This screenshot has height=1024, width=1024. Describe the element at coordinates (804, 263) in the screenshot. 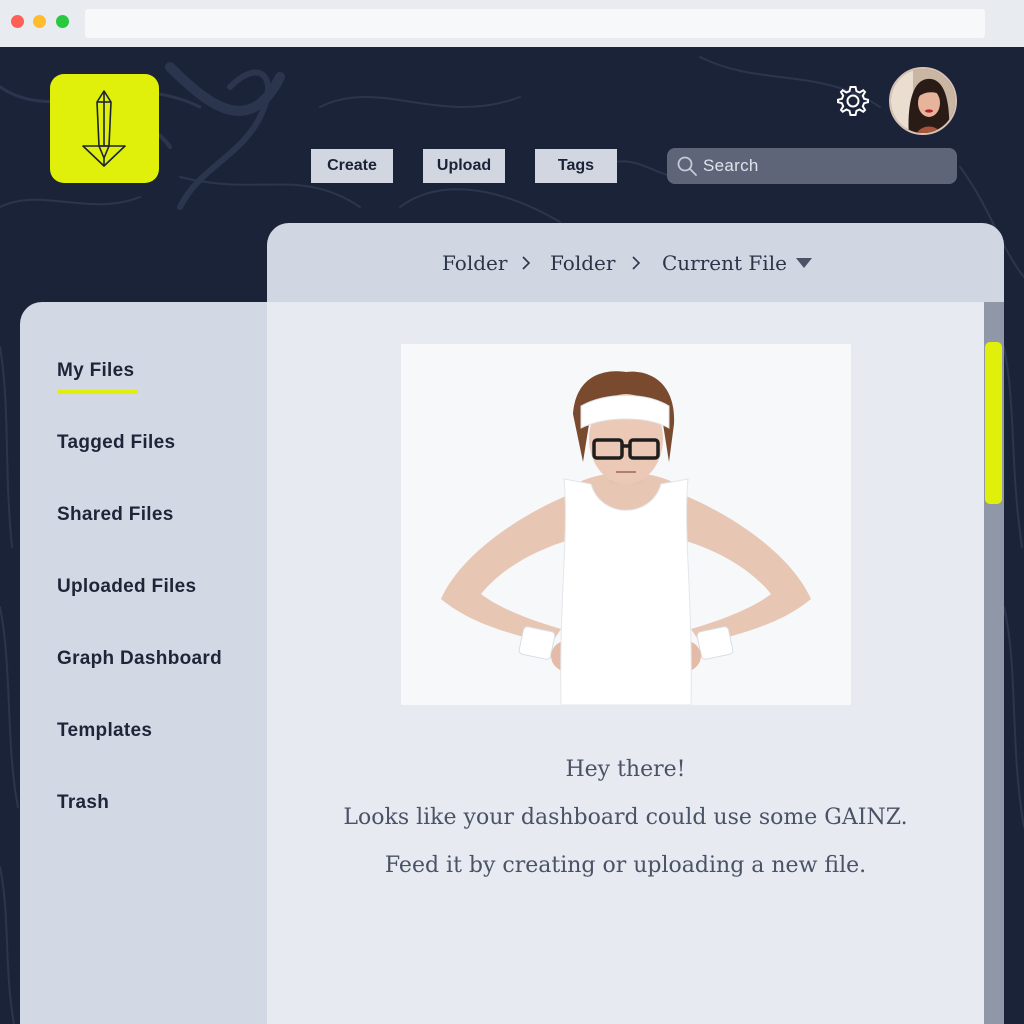

I see `caret-down-icon` at that location.